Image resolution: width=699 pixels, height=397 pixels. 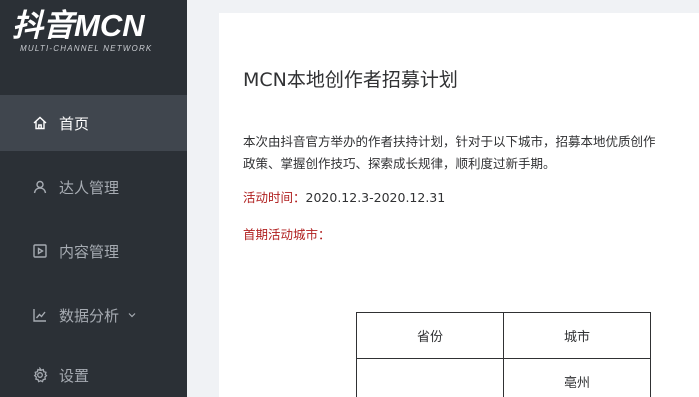 What do you see at coordinates (89, 187) in the screenshot?
I see `sidebar-item-label: 达人管理` at bounding box center [89, 187].